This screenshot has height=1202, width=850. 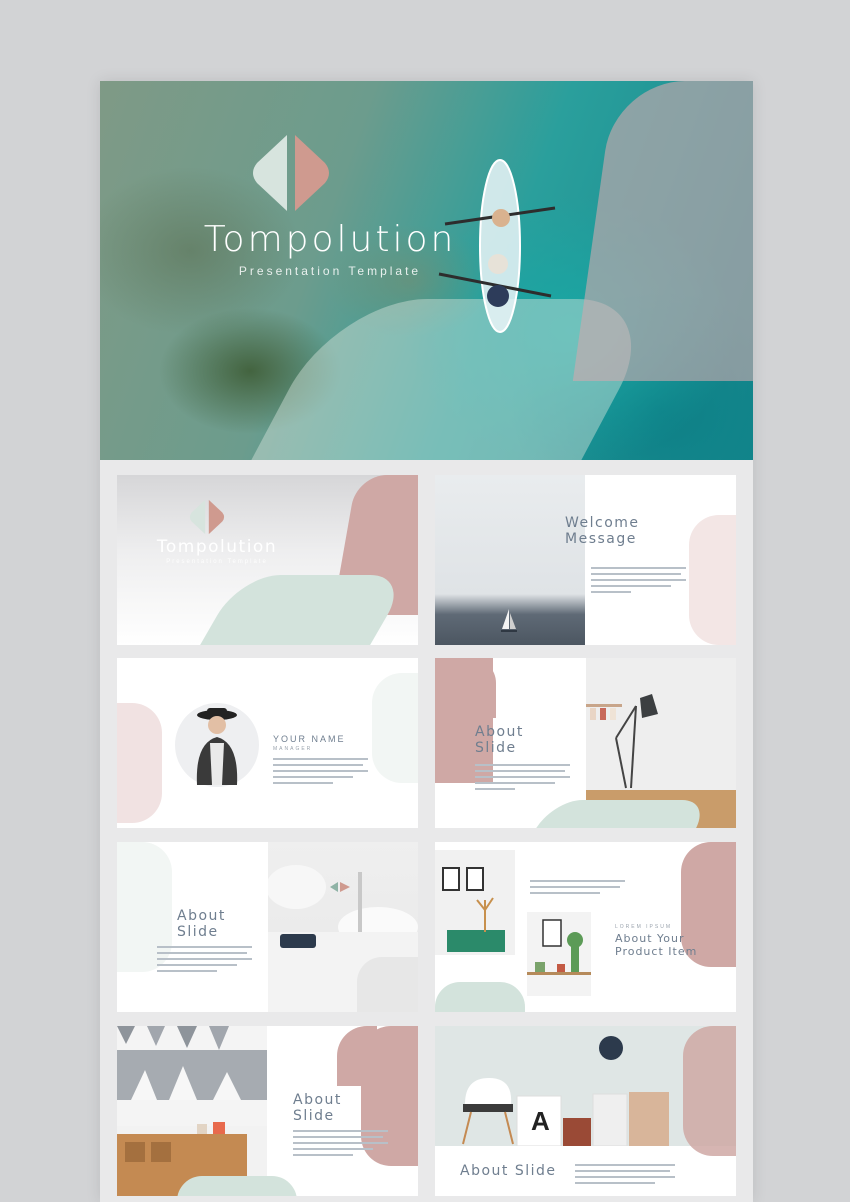 I want to click on hero-subtitle: Presentation Template, so click(x=330, y=271).